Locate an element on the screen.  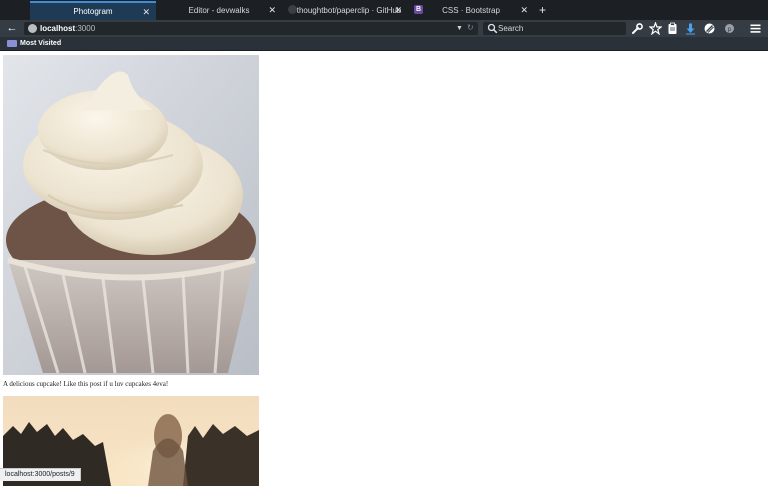
nav-bar: ← localhost:3000 ▼ ↻ p is located at coordinates (384, 28).